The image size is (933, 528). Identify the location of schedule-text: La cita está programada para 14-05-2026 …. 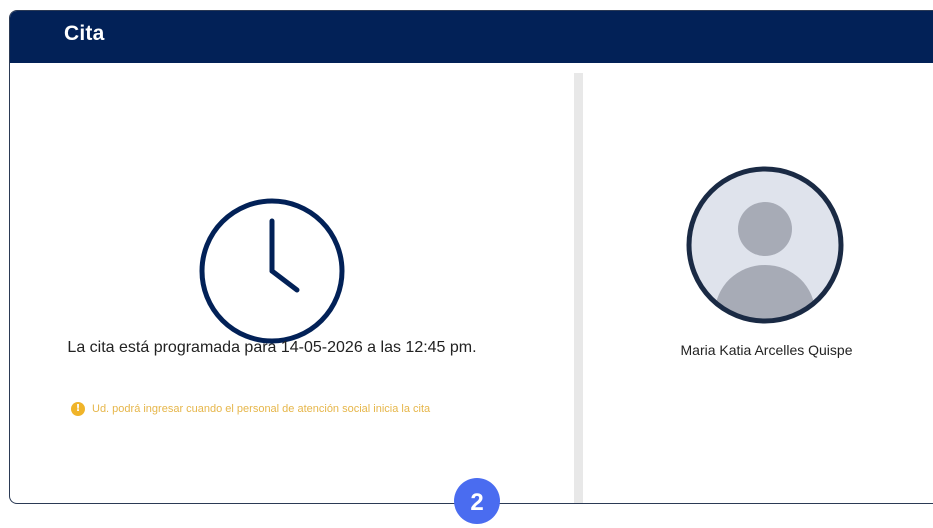
(272, 347).